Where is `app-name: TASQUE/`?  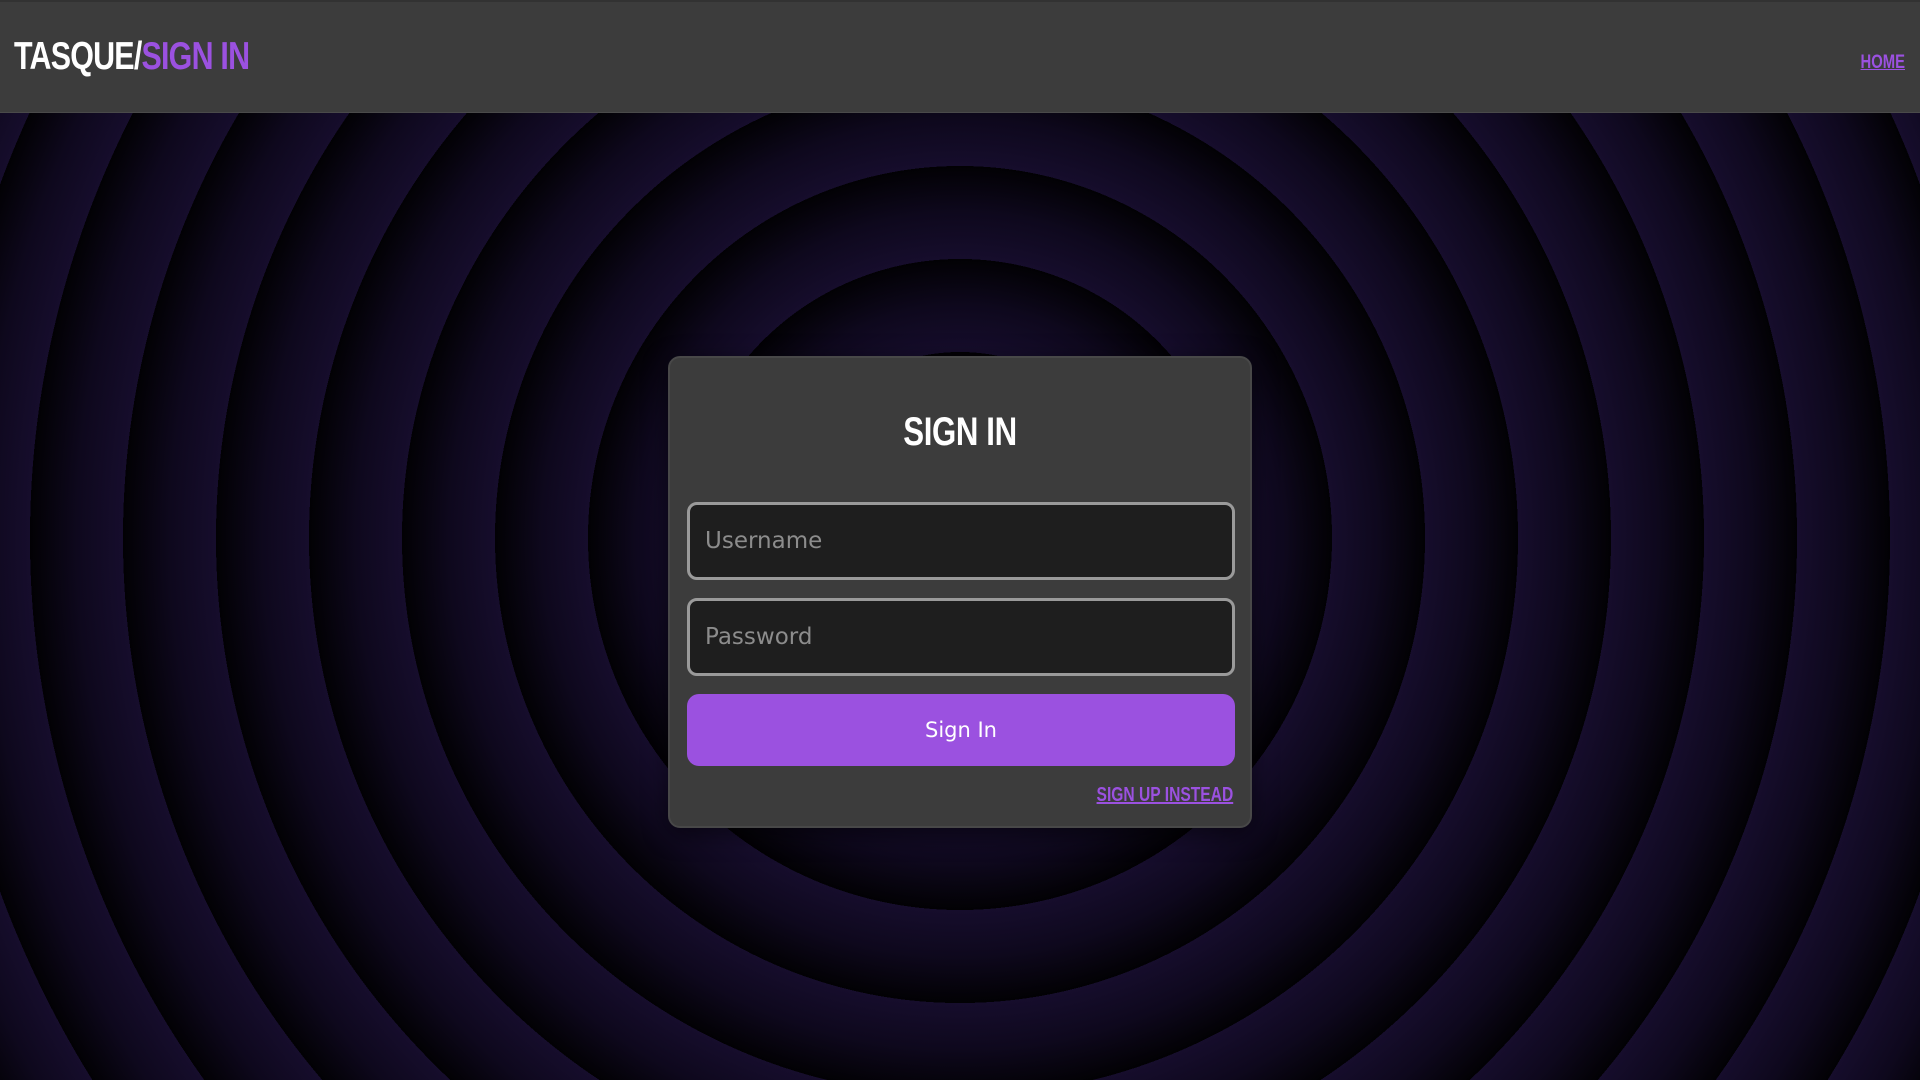
app-name: TASQUE/ is located at coordinates (78, 56).